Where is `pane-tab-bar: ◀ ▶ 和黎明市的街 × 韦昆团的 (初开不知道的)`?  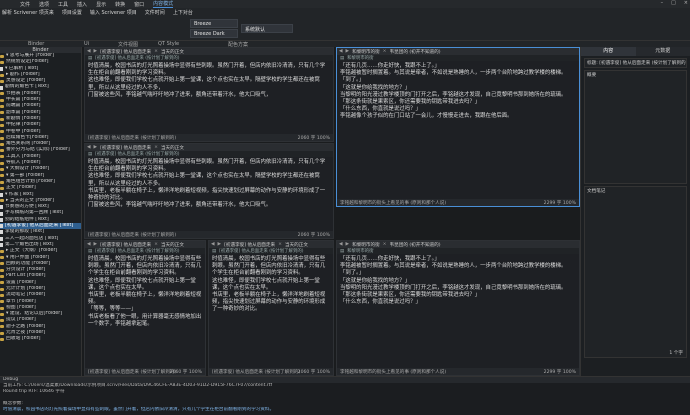 pane-tab-bar: ◀ ▶ 和黎明市的街 × 韦昆团的 (初开不知道的) is located at coordinates (458, 51).